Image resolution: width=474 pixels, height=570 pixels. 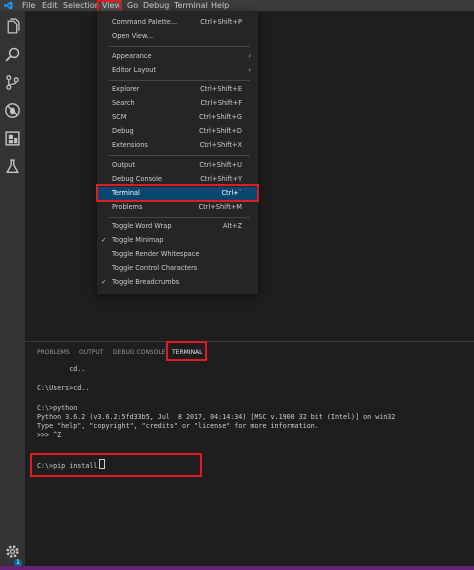 What do you see at coordinates (220, 207) in the screenshot?
I see `menu-item-shortcut: Ctrl+Shift+M` at bounding box center [220, 207].